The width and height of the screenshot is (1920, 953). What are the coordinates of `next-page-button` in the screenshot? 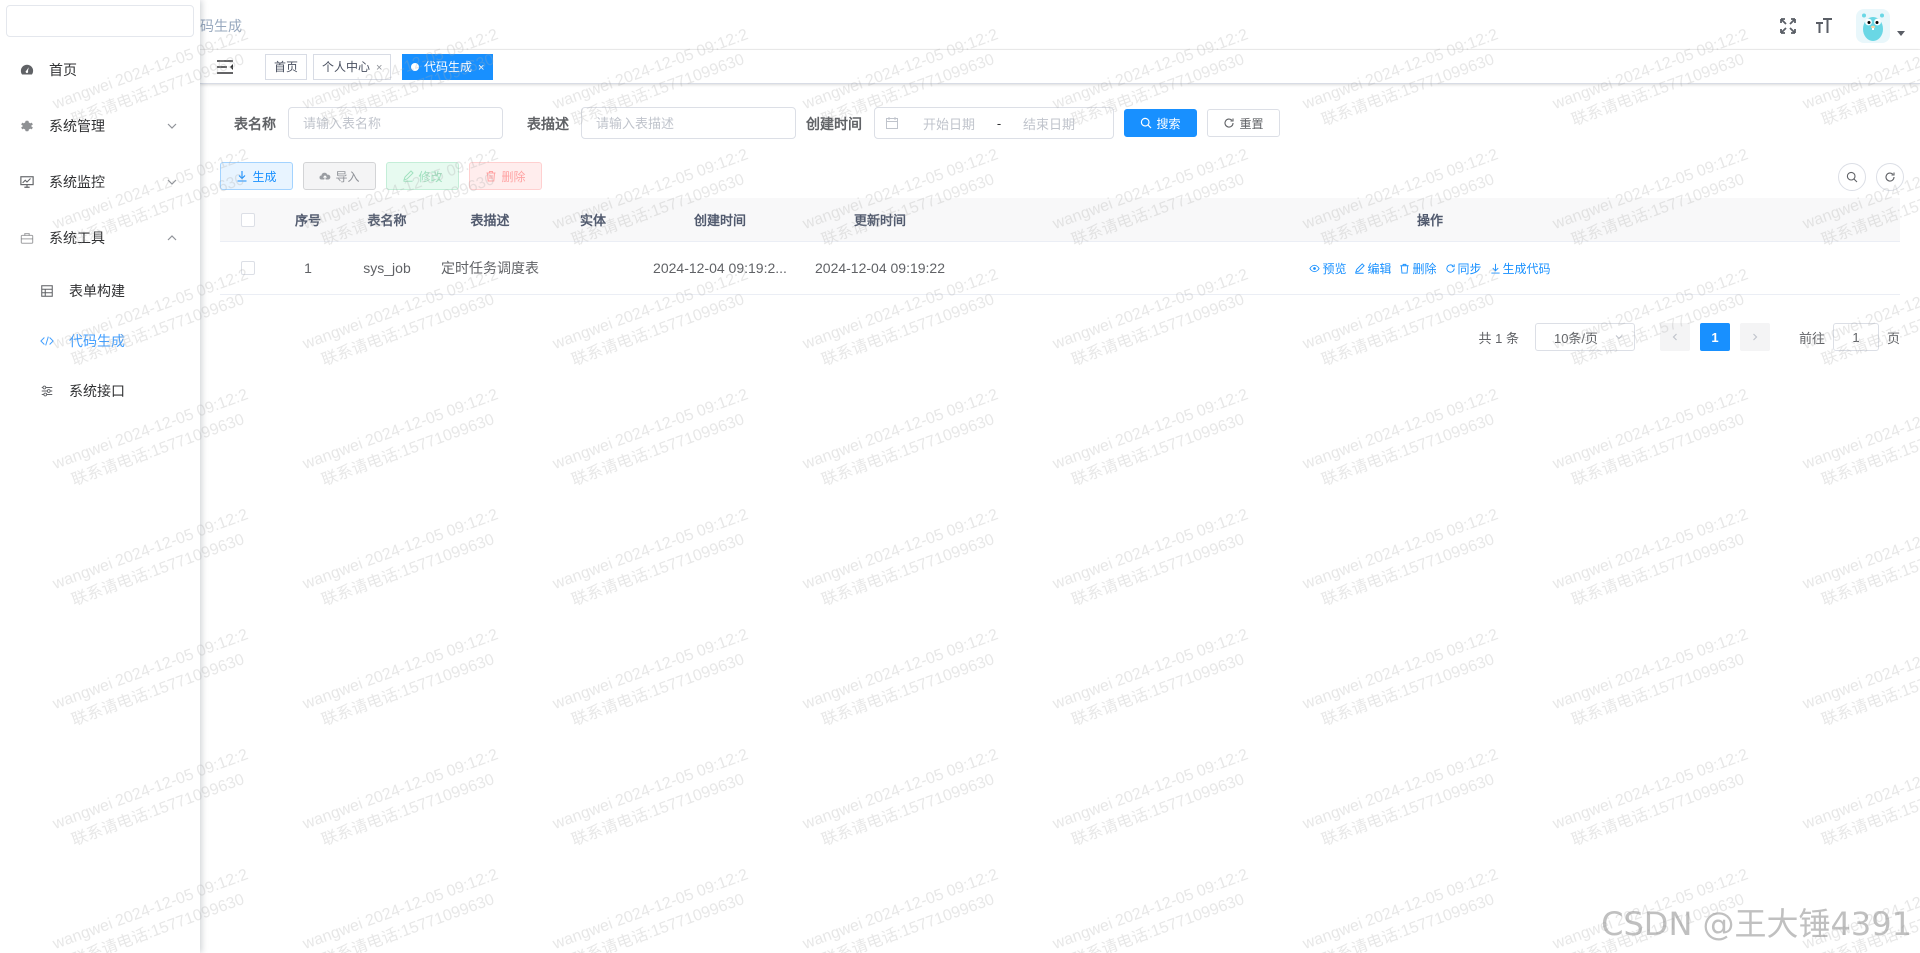 It's located at (1754, 337).